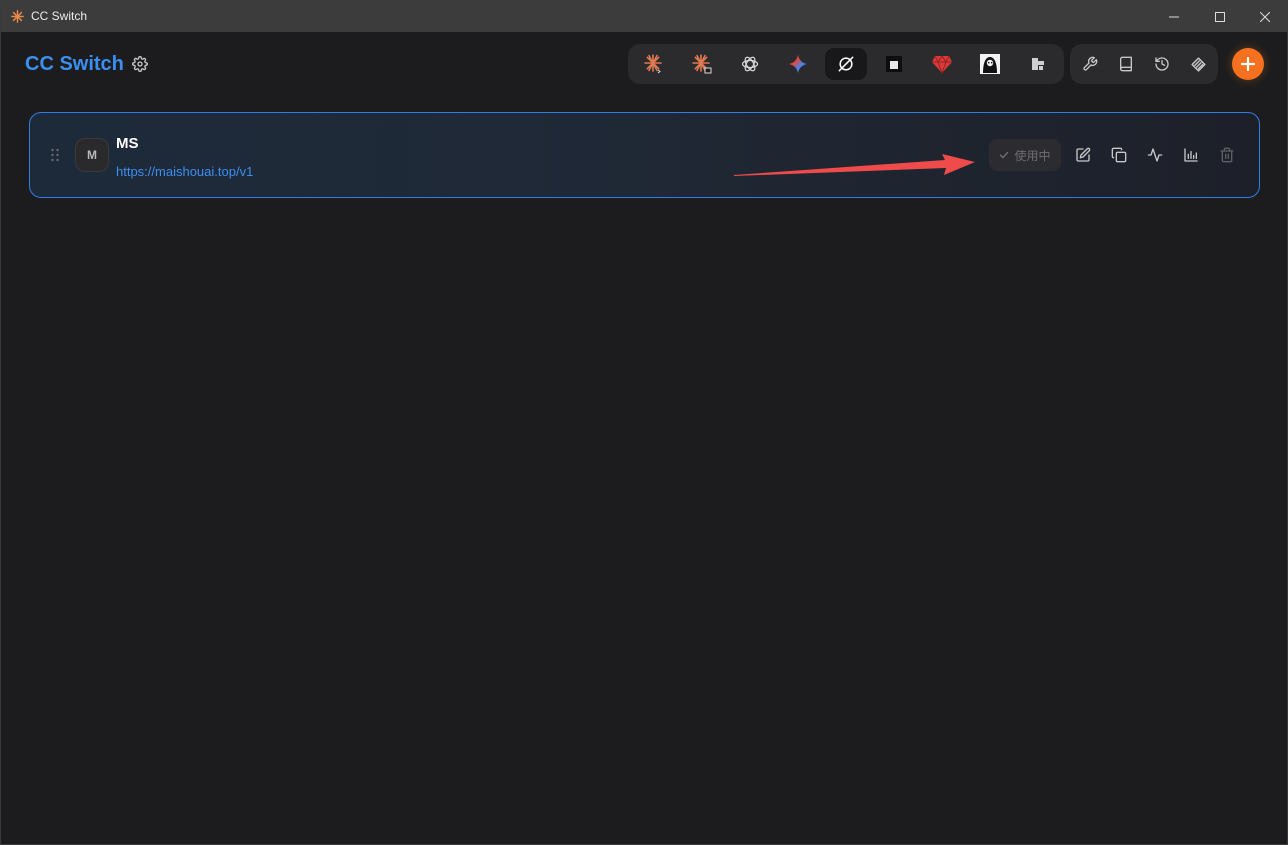 This screenshot has width=1288, height=845. I want to click on maximize-button, so click(1220, 16).